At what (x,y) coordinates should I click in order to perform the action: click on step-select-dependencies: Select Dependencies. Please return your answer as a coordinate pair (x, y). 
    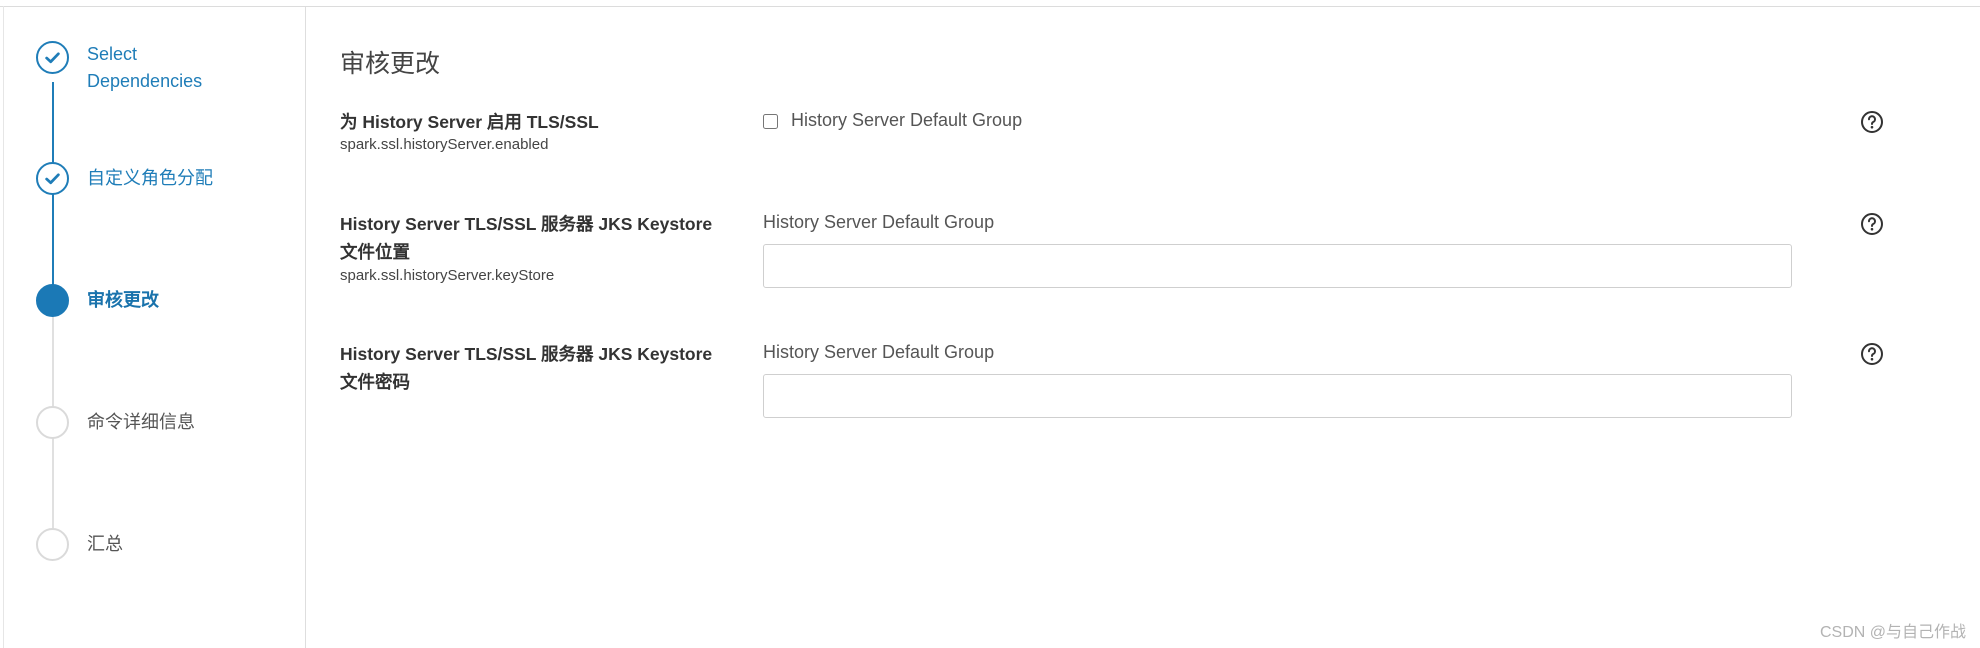
    Looking at the image, I should click on (119, 68).